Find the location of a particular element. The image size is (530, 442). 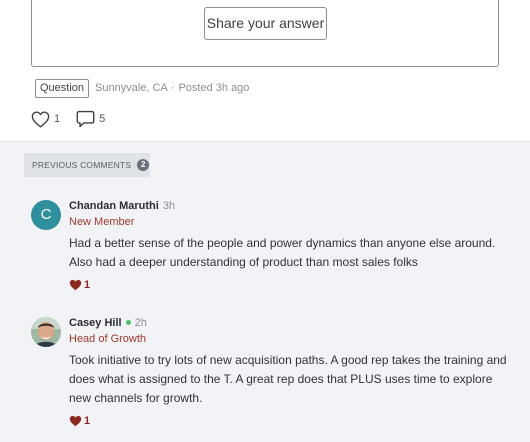

comment-author: Chandan Maruthi is located at coordinates (114, 206).